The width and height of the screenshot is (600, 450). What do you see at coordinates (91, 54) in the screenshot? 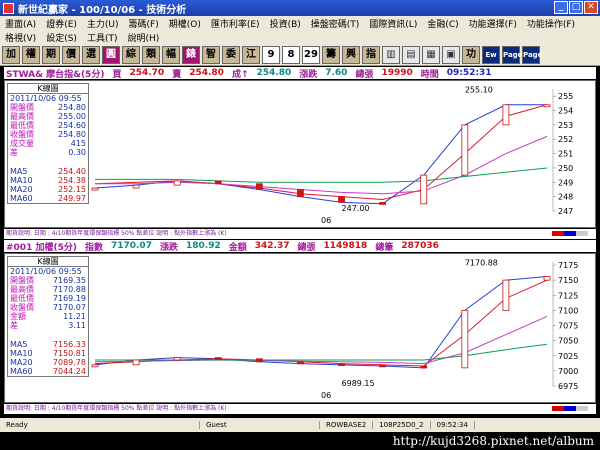
I see `toolbar-button: 選` at bounding box center [91, 54].